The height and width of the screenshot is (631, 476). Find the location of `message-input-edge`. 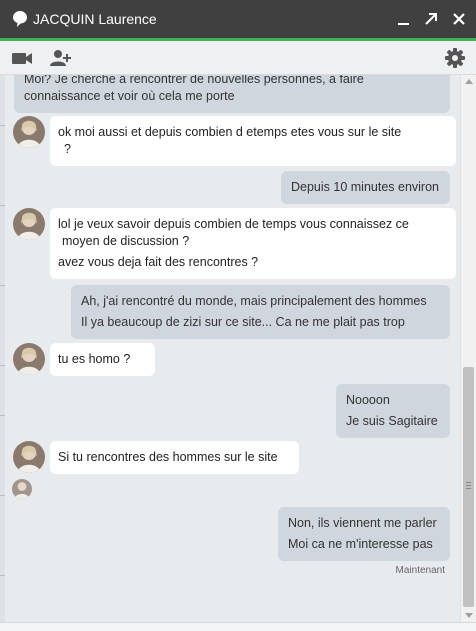

message-input-edge is located at coordinates (238, 626).